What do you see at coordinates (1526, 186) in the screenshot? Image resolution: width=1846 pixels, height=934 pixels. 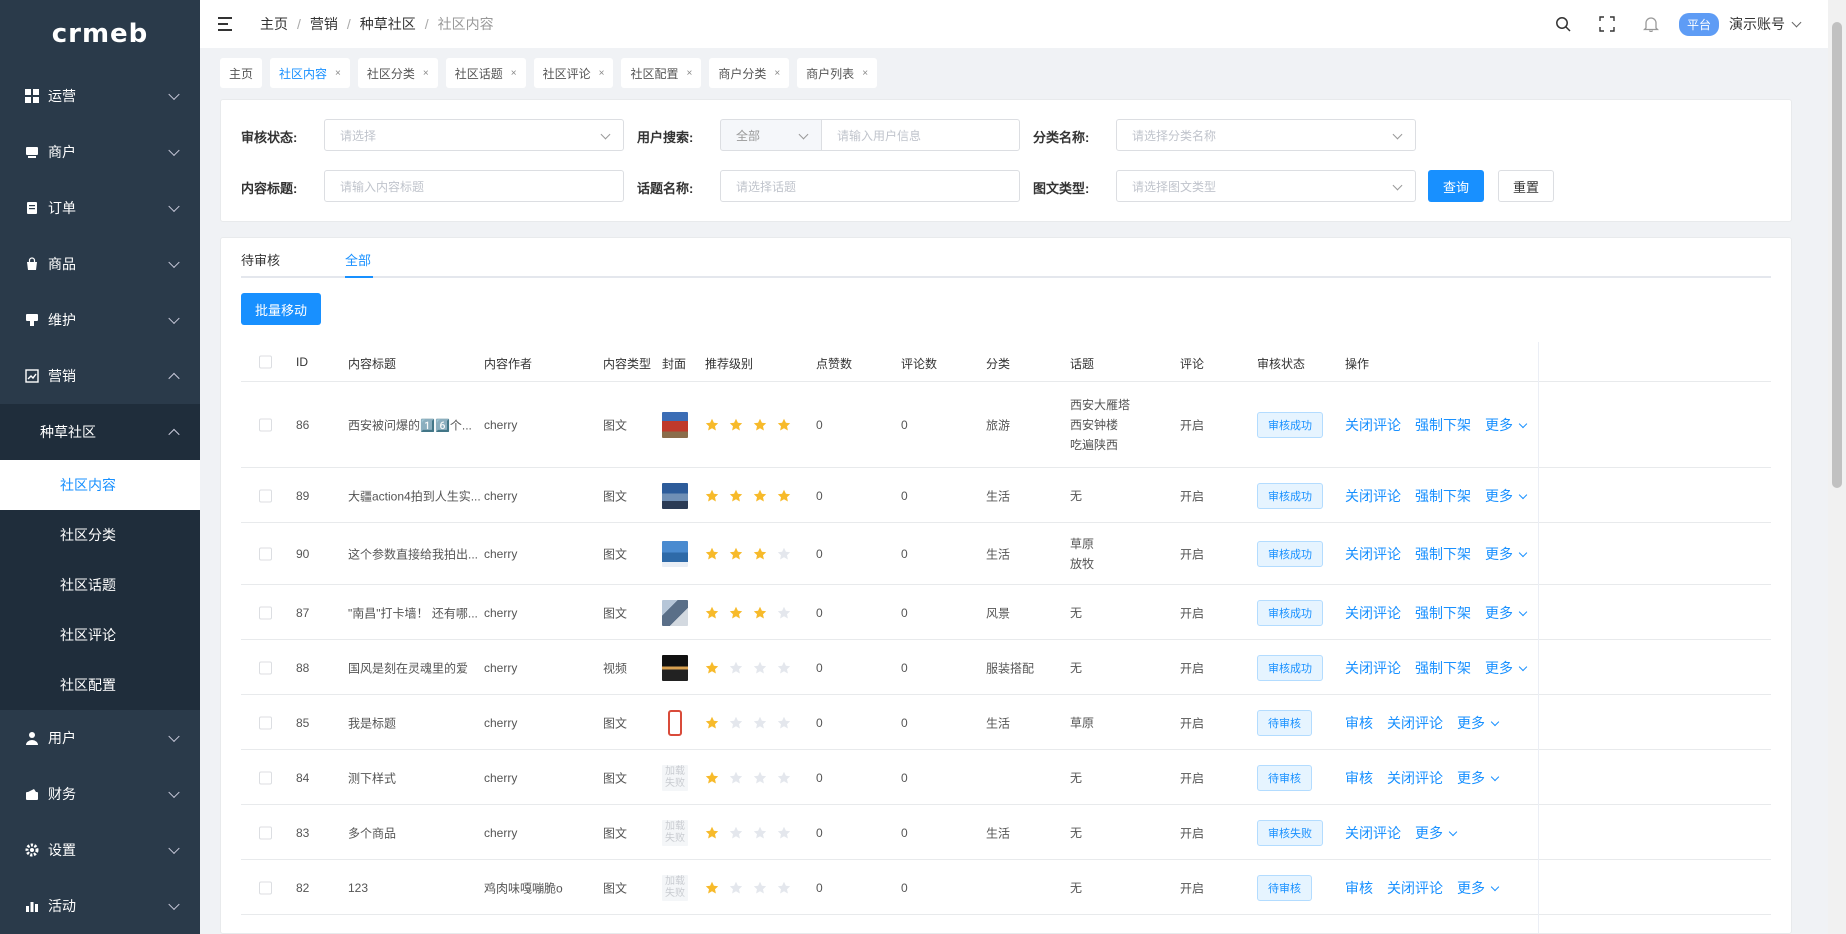 I see `reset-button: 重置` at bounding box center [1526, 186].